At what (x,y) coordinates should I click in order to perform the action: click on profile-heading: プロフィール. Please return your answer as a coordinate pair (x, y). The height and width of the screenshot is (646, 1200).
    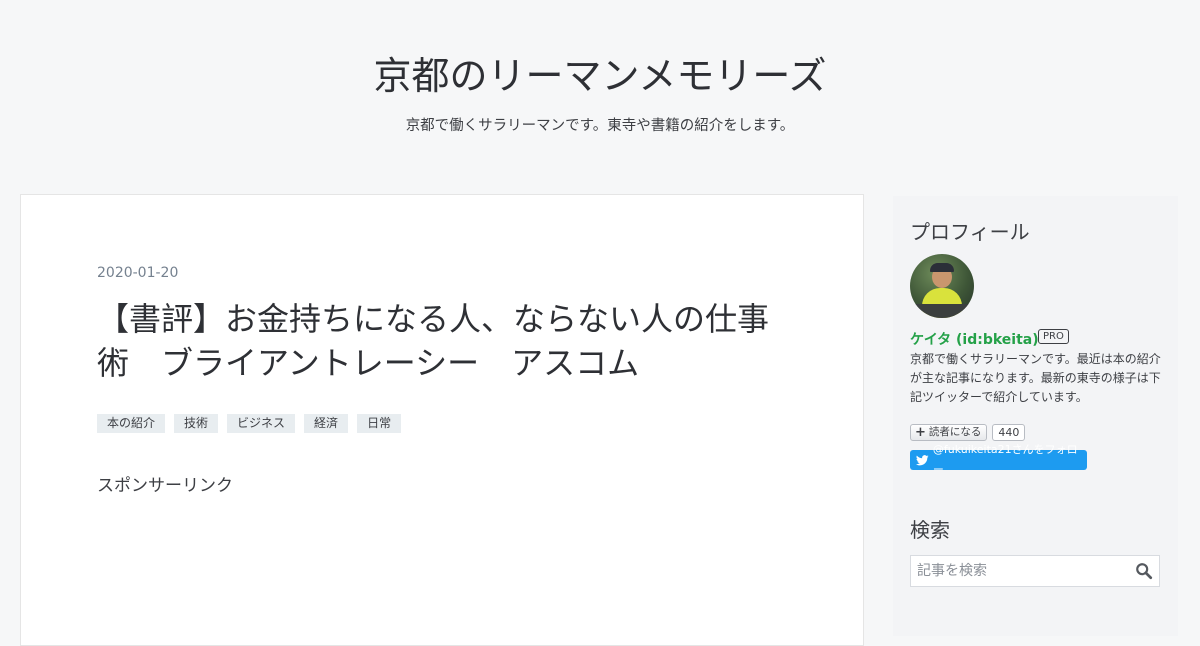
    Looking at the image, I should click on (970, 232).